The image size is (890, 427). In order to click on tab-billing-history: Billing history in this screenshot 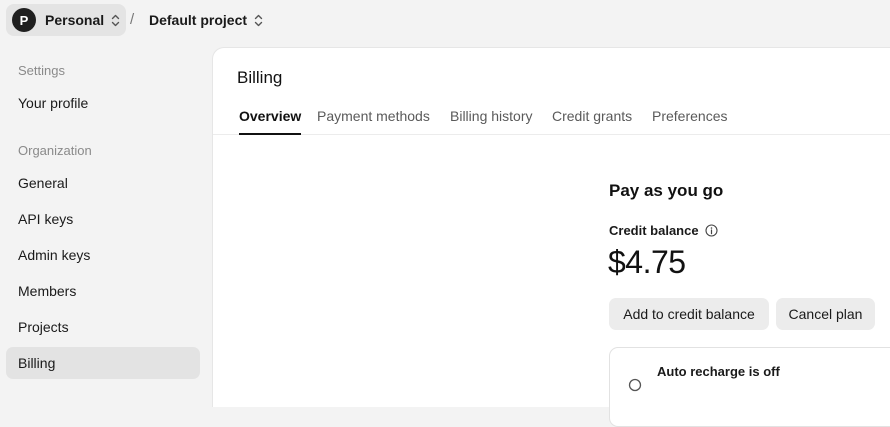, I will do `click(491, 121)`.